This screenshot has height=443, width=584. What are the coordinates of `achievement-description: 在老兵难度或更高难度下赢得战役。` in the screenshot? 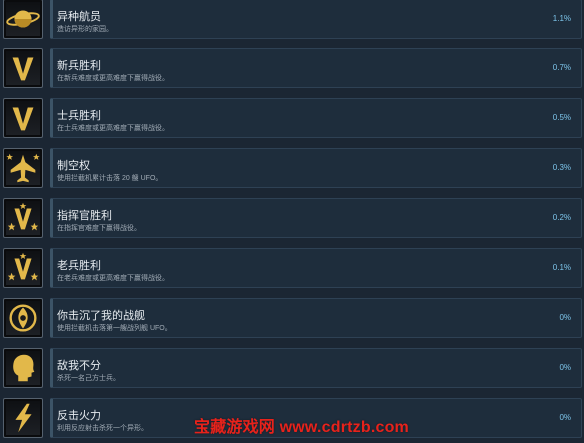 It's located at (113, 278).